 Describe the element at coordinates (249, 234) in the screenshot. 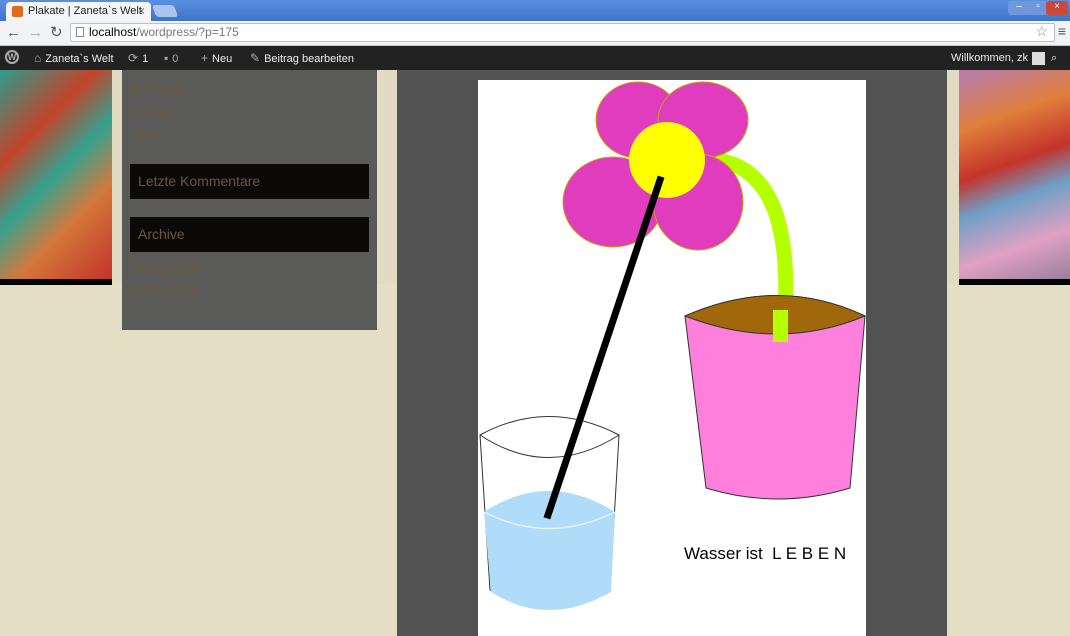

I see `widget-title-archive: Archive` at that location.